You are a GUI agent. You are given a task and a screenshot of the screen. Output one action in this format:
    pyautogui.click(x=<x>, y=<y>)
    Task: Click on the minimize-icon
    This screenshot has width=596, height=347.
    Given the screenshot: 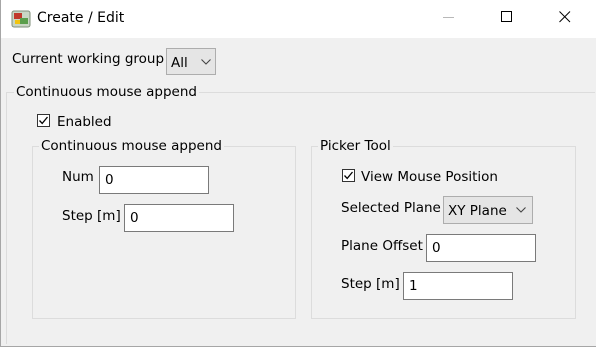 What is the action you would take?
    pyautogui.click(x=449, y=19)
    